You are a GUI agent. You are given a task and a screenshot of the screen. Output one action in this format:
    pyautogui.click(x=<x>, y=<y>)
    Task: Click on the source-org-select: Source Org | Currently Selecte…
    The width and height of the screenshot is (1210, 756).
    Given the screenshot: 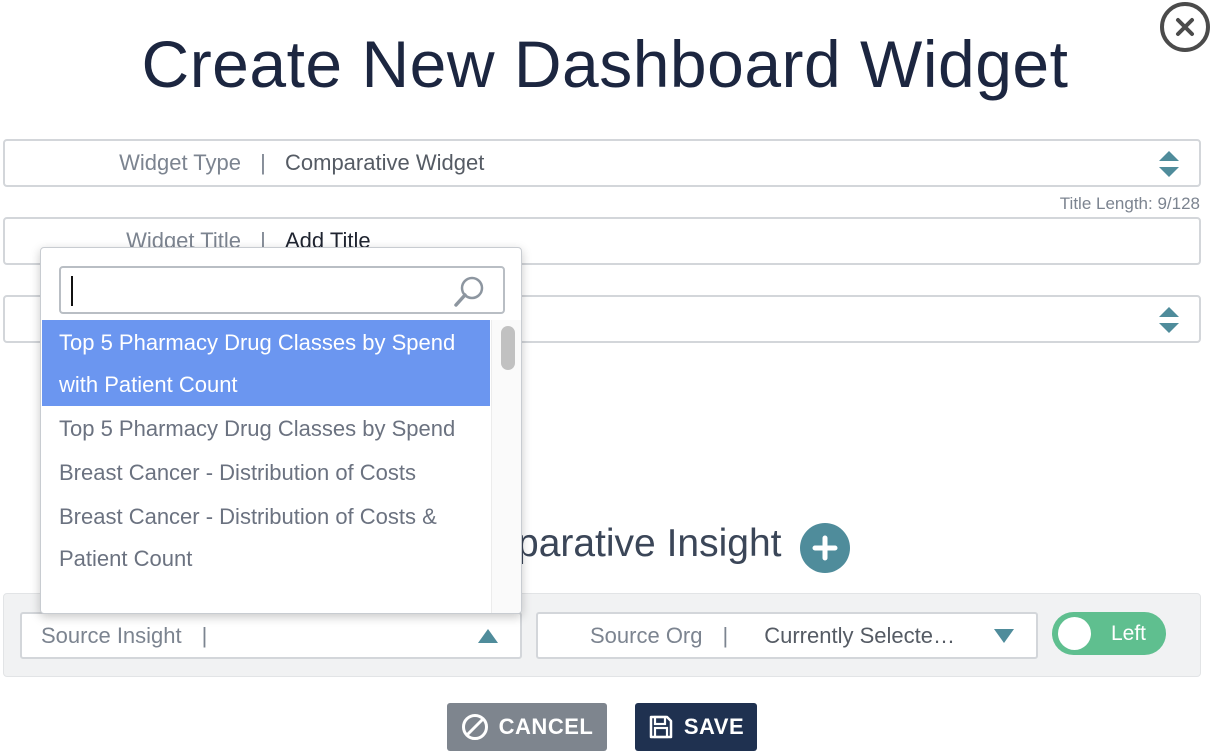 What is the action you would take?
    pyautogui.click(x=787, y=635)
    